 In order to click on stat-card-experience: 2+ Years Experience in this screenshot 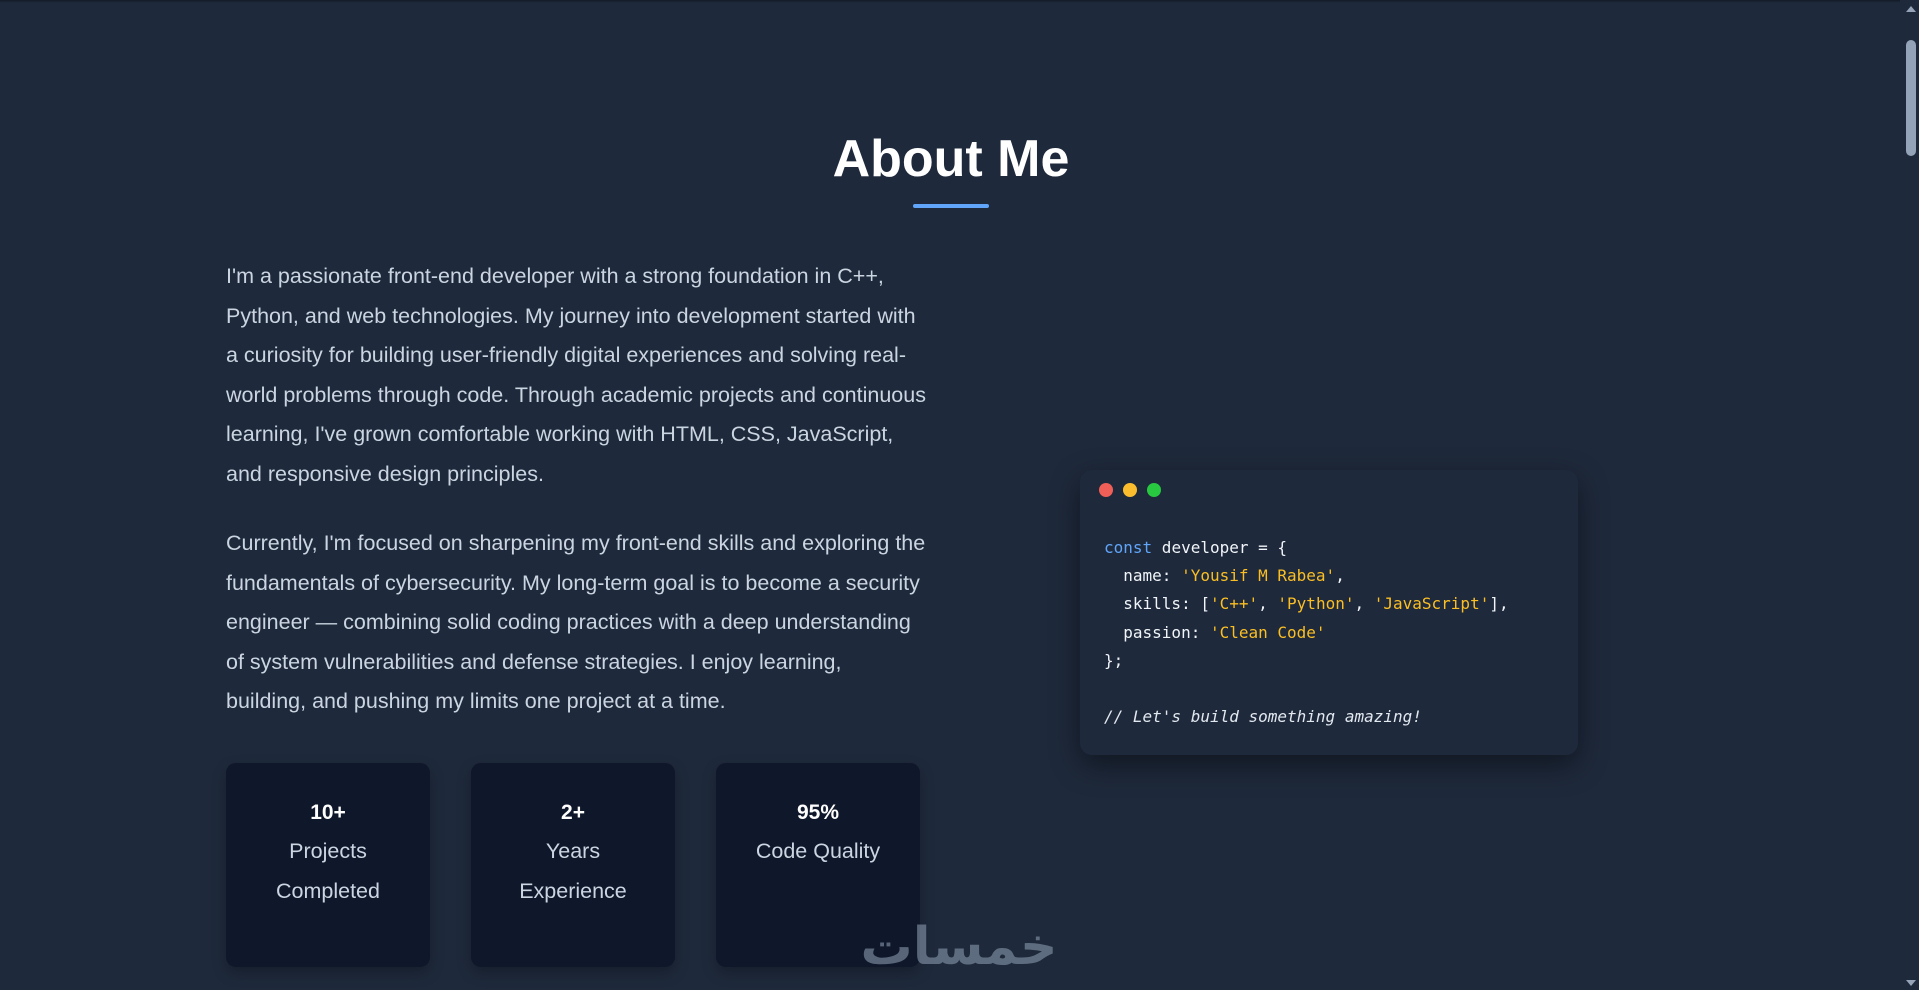, I will do `click(573, 865)`.